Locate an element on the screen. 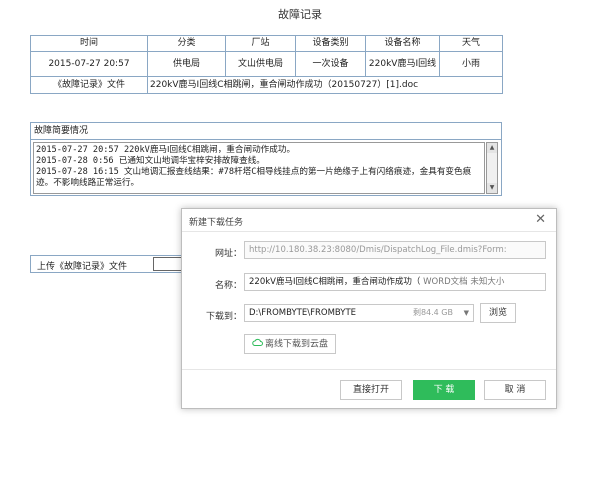 Image resolution: width=600 pixels, height=500 pixels. chevron-down-icon: ▼ is located at coordinates (466, 313).